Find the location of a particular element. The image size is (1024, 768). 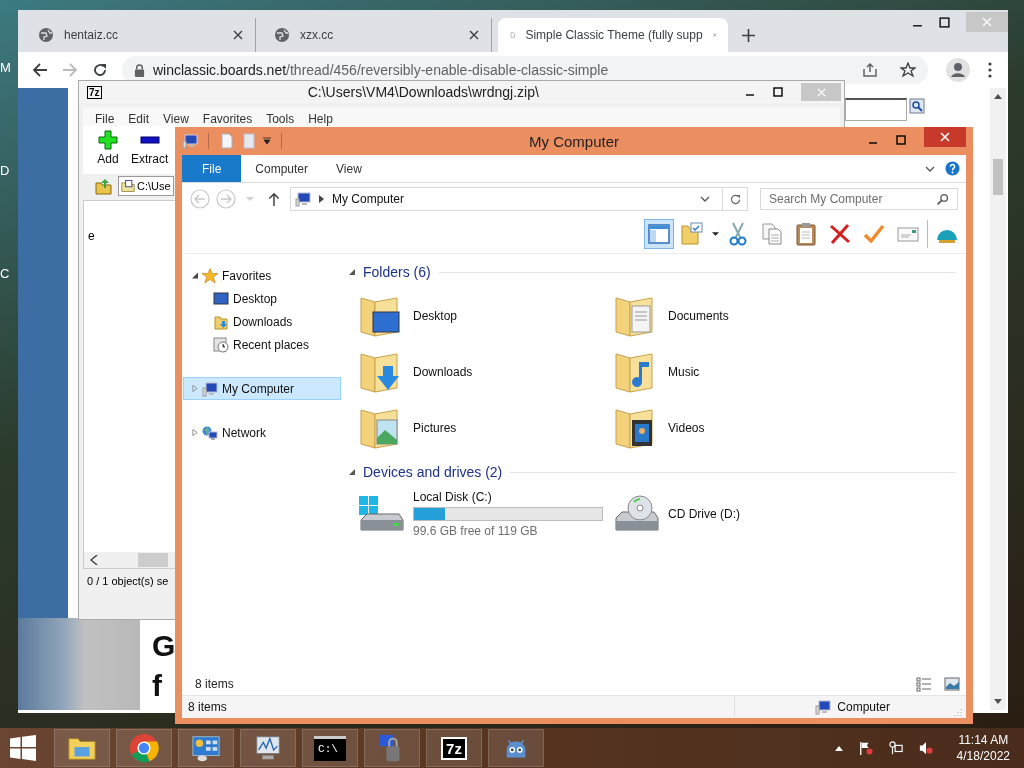

vertical-scrollbar is located at coordinates (998, 399).